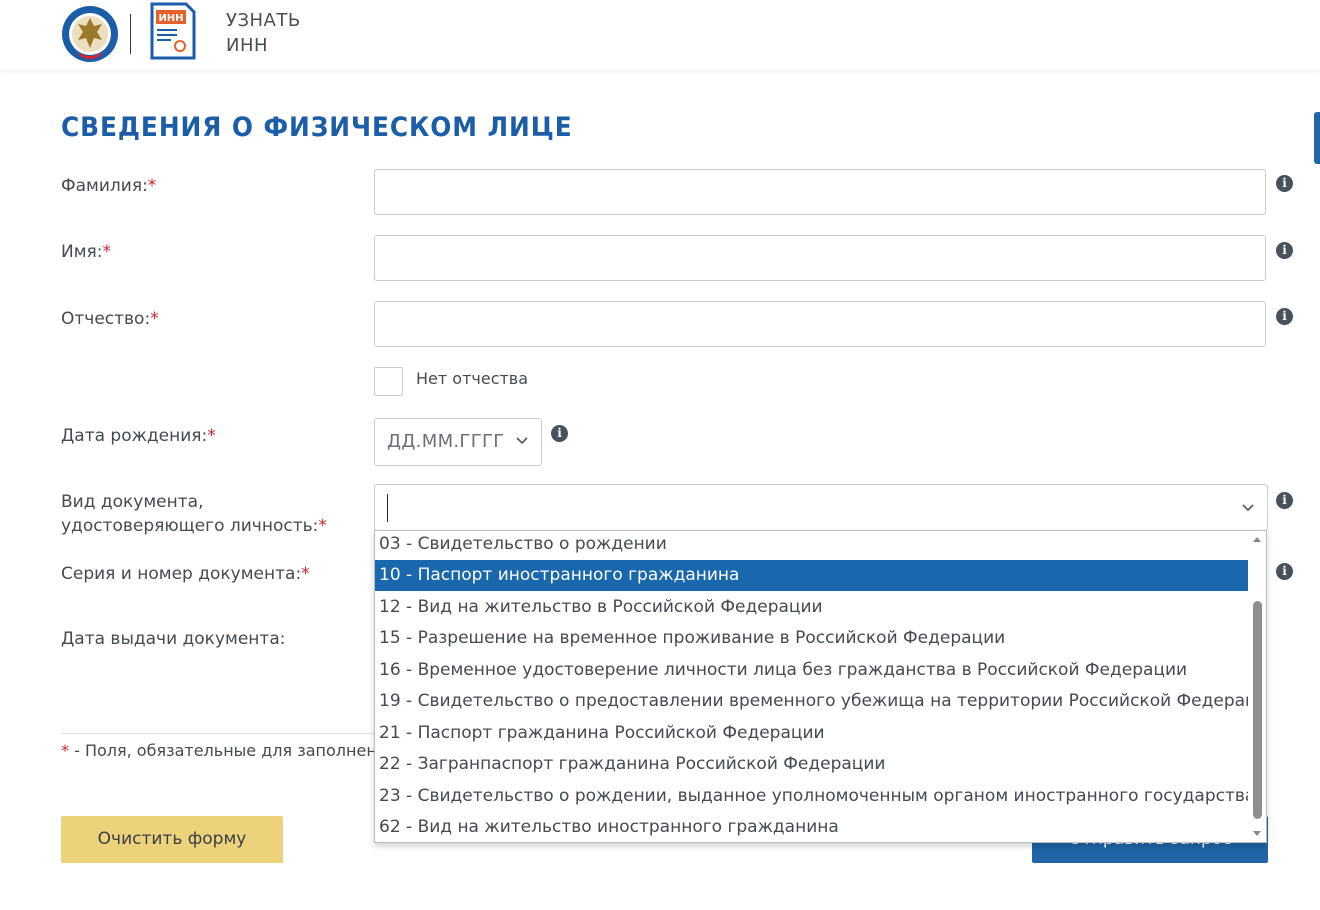 The width and height of the screenshot is (1320, 910). Describe the element at coordinates (1257, 710) in the screenshot. I see `scrollbar-thumb` at that location.